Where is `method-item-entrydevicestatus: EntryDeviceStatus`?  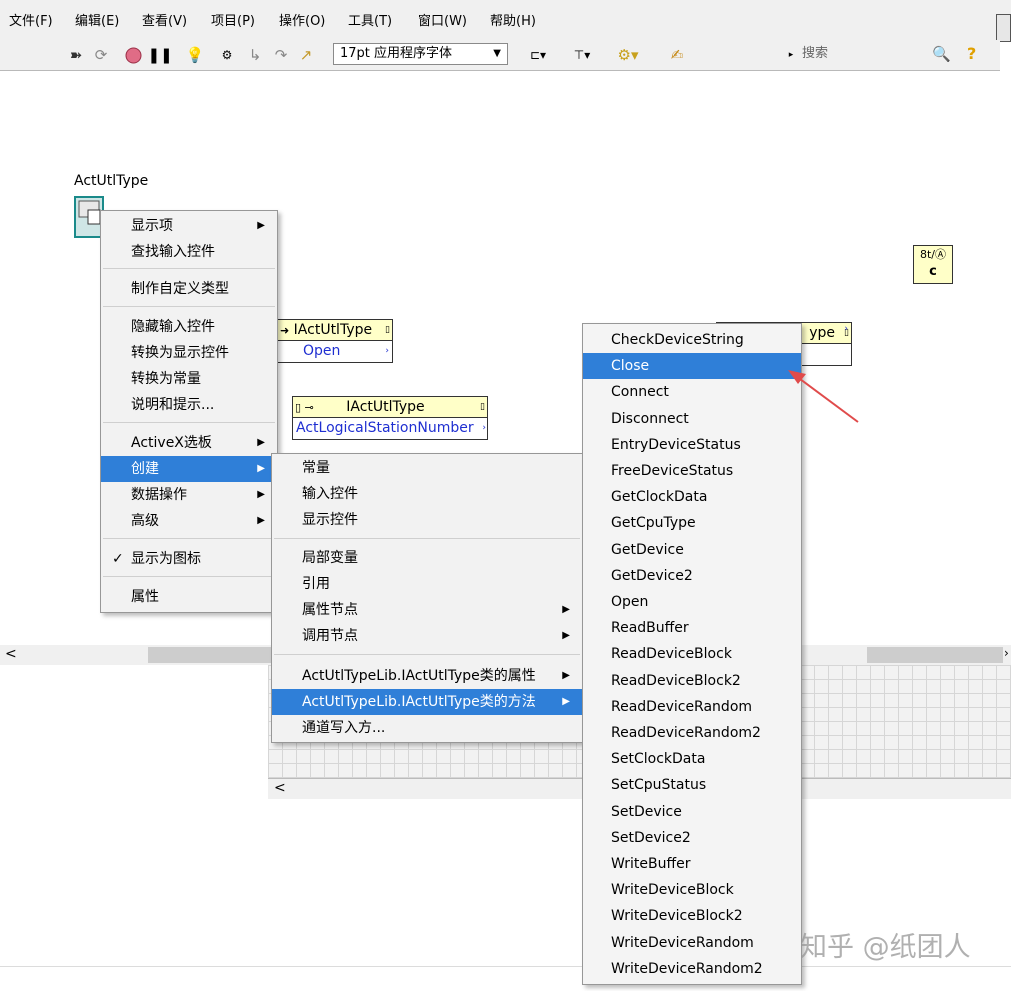 method-item-entrydevicestatus: EntryDeviceStatus is located at coordinates (692, 445).